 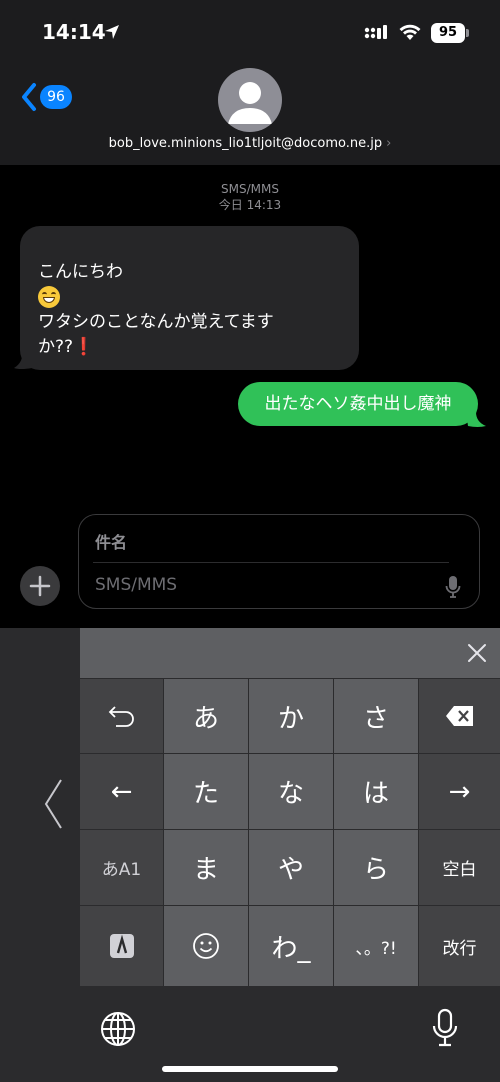 I want to click on contact-name: bob_love.minions_lio1tljoit@docomo.ne.jp, so click(x=245, y=143).